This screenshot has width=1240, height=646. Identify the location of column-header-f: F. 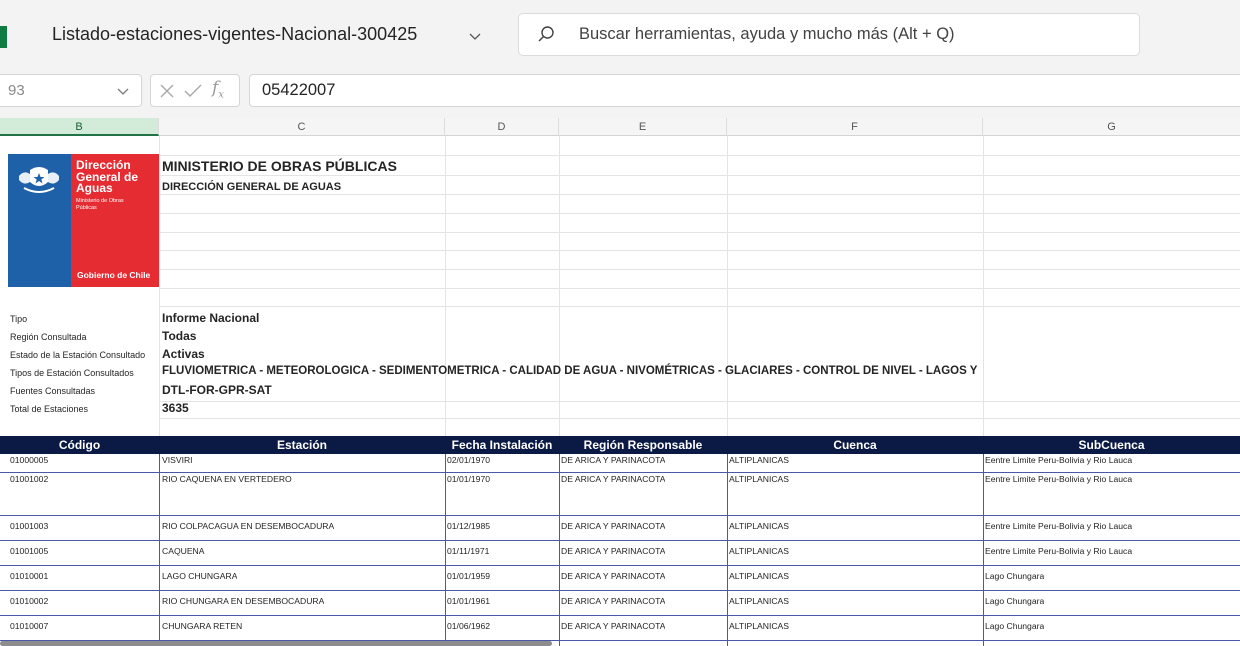
(855, 127).